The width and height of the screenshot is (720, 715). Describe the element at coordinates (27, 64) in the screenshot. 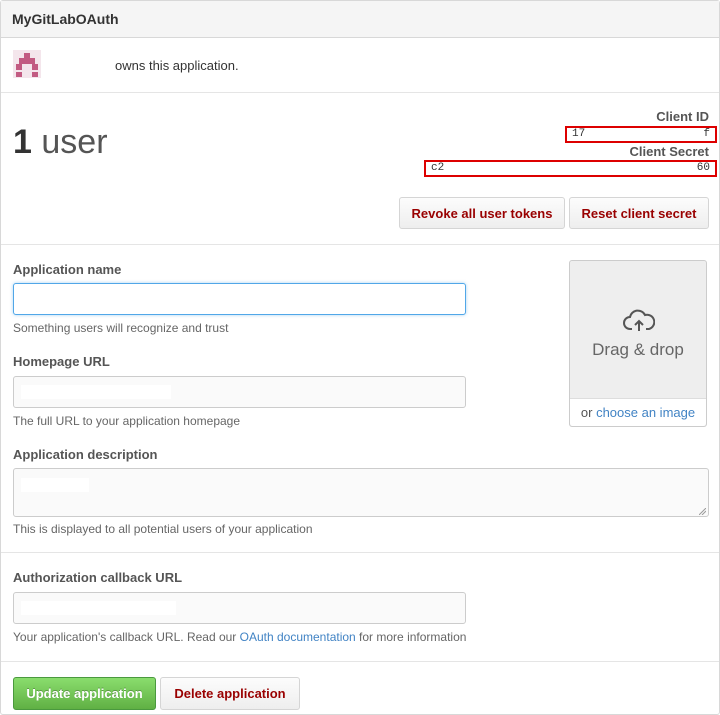

I see `avatar` at that location.